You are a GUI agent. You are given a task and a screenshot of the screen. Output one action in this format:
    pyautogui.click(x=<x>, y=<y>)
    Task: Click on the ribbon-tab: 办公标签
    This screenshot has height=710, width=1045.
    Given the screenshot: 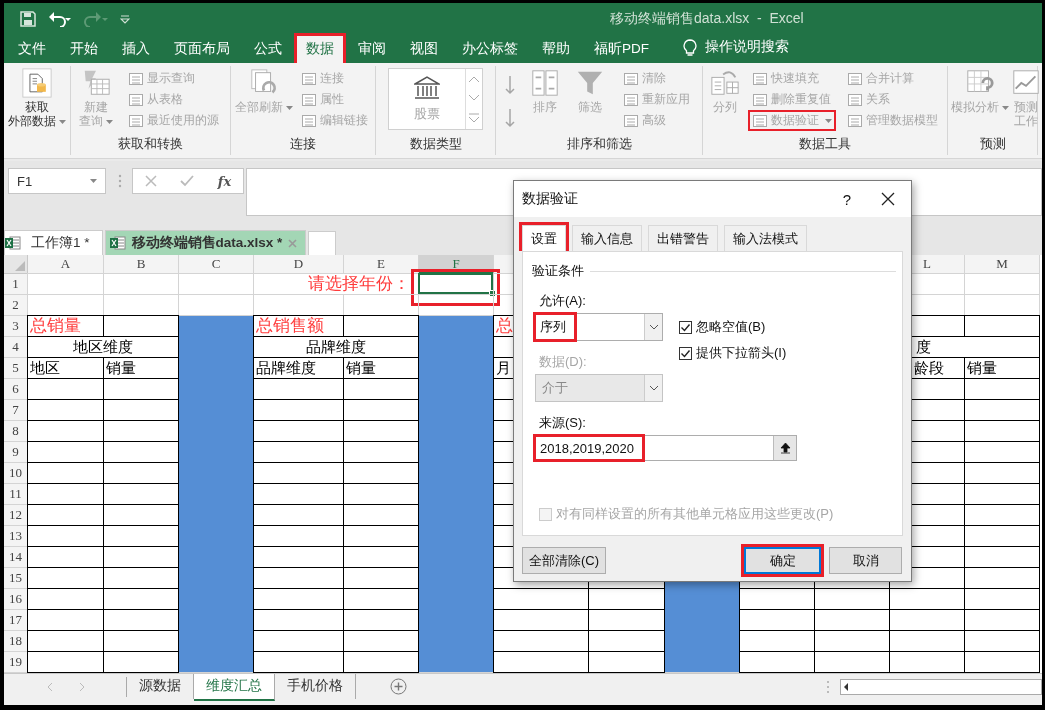 What is the action you would take?
    pyautogui.click(x=490, y=49)
    